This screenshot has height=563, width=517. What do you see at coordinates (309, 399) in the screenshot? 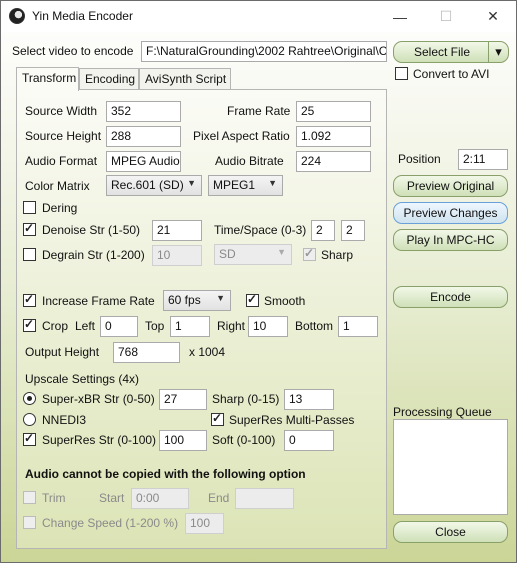
I see `sharp-015-input: 13` at bounding box center [309, 399].